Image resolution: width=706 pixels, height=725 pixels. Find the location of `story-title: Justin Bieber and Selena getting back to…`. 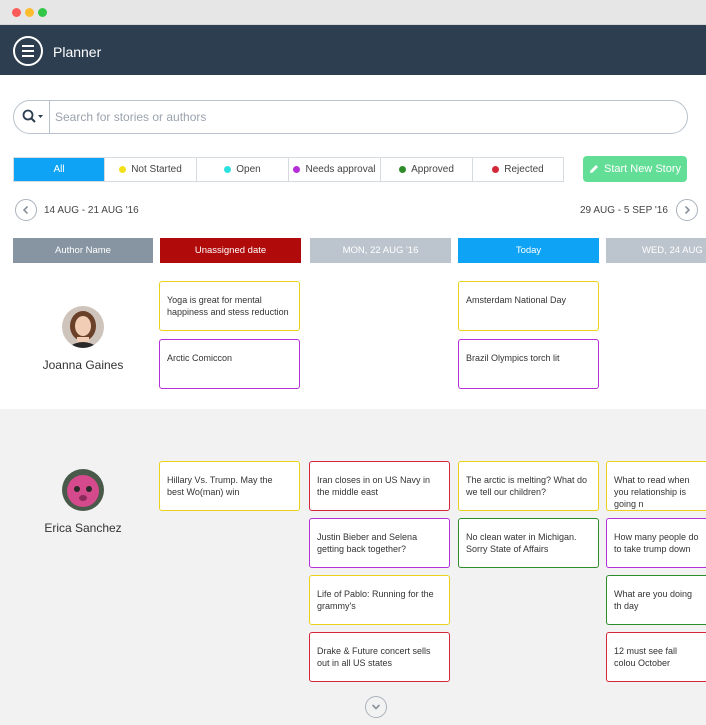

story-title: Justin Bieber and Selena getting back to… is located at coordinates (367, 543).